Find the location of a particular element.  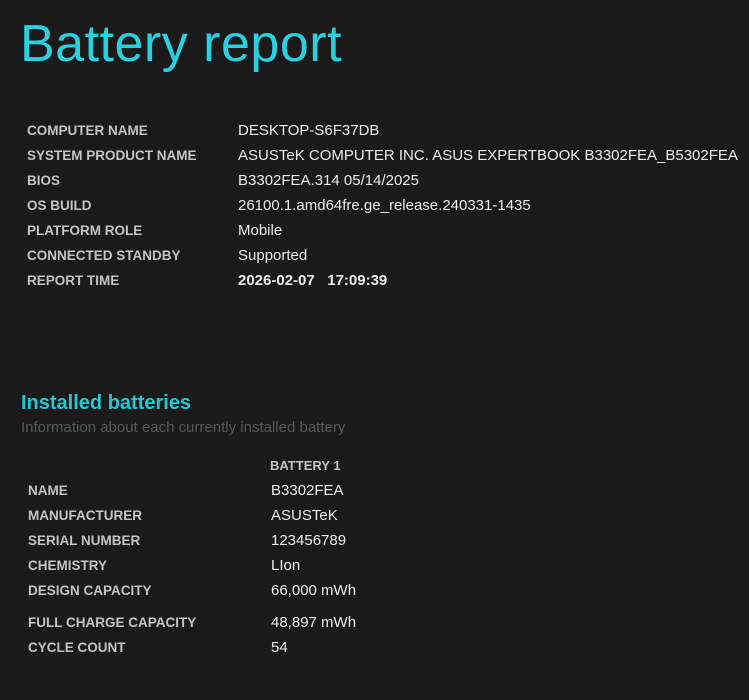

row-label: REPORT TIME is located at coordinates (73, 280).